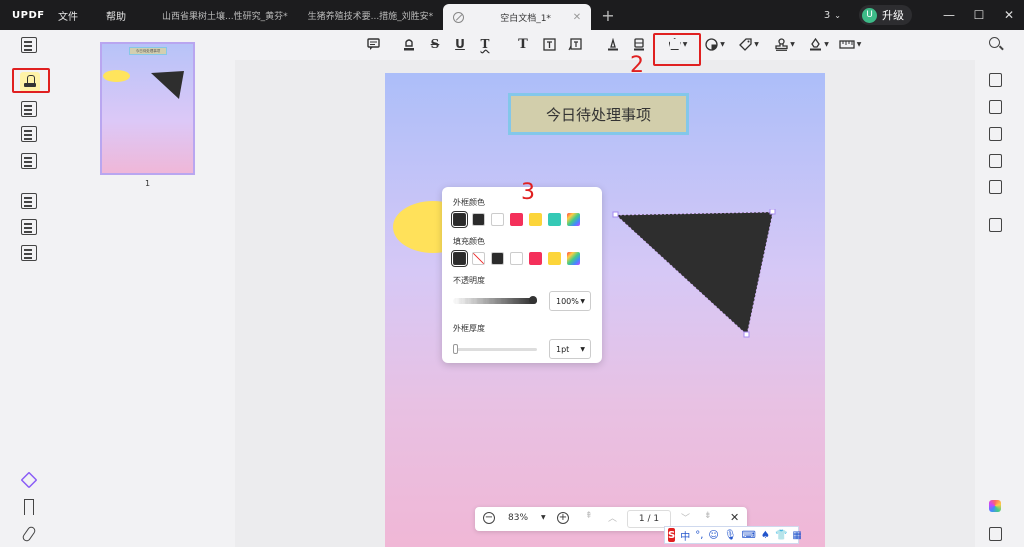 This screenshot has height=547, width=1024. What do you see at coordinates (147, 183) in the screenshot?
I see `thumbnail-page-number: 1` at bounding box center [147, 183].